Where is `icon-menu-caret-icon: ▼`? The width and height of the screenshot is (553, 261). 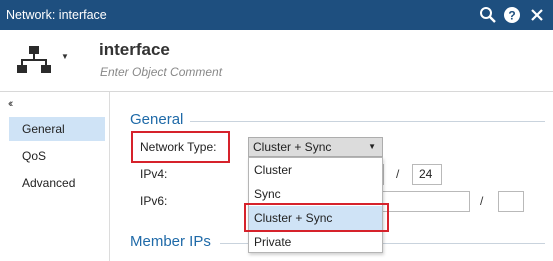
icon-menu-caret-icon: ▼ is located at coordinates (65, 56).